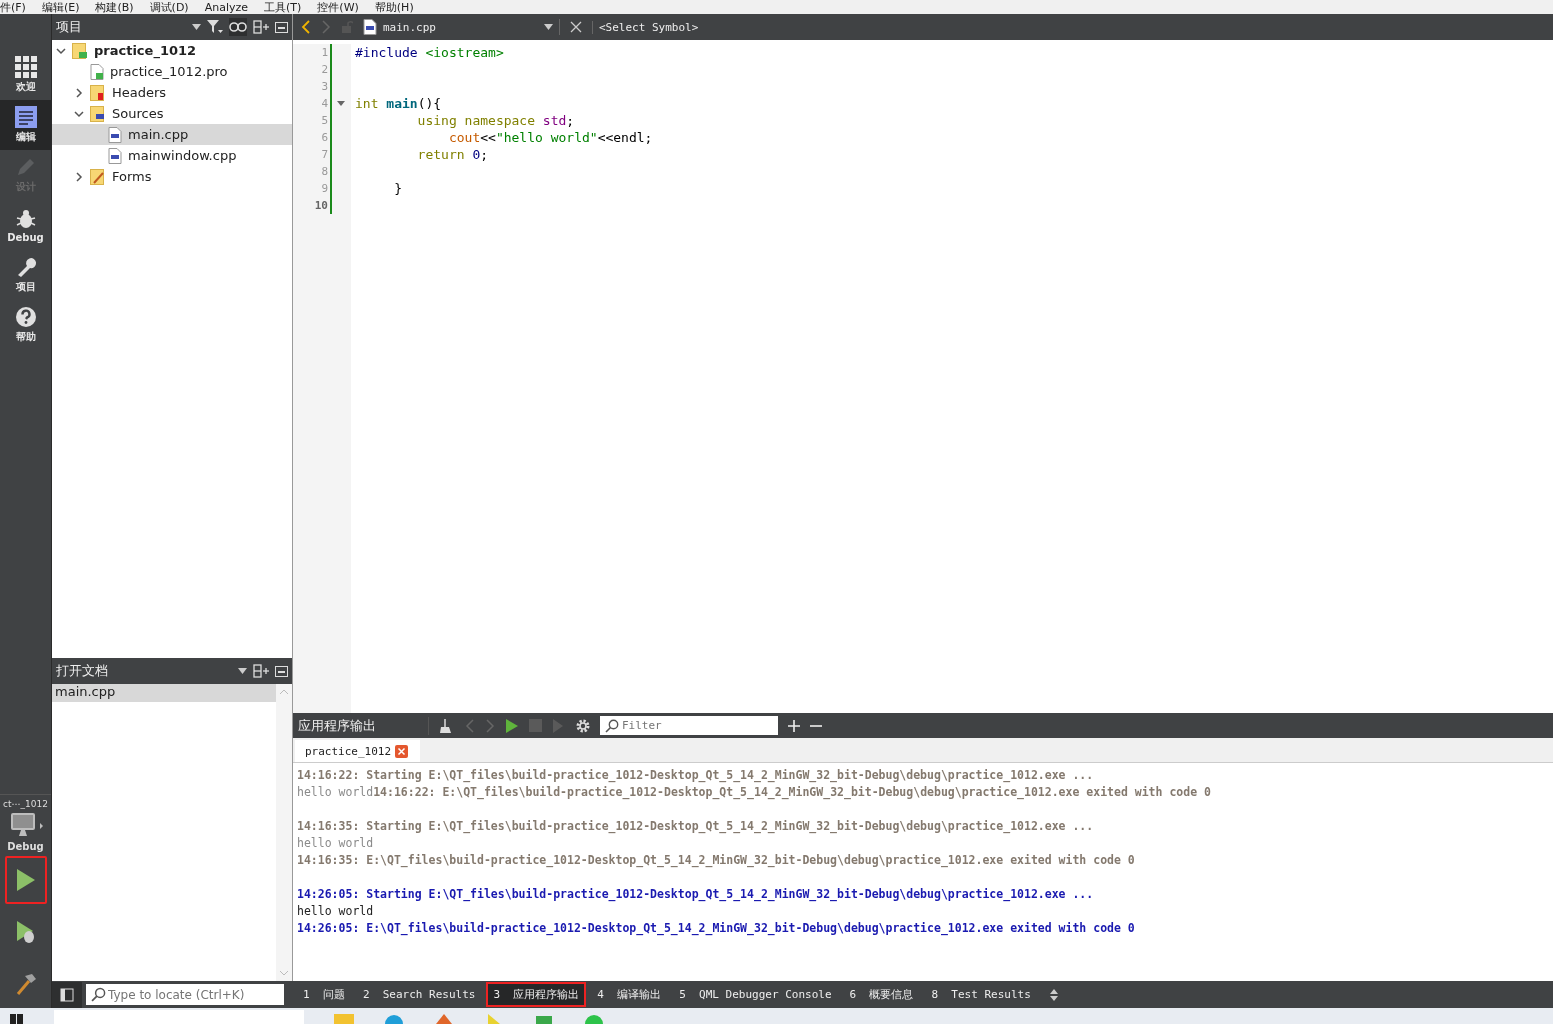 The height and width of the screenshot is (1024, 1553). I want to click on line-number: 10, so click(312, 205).